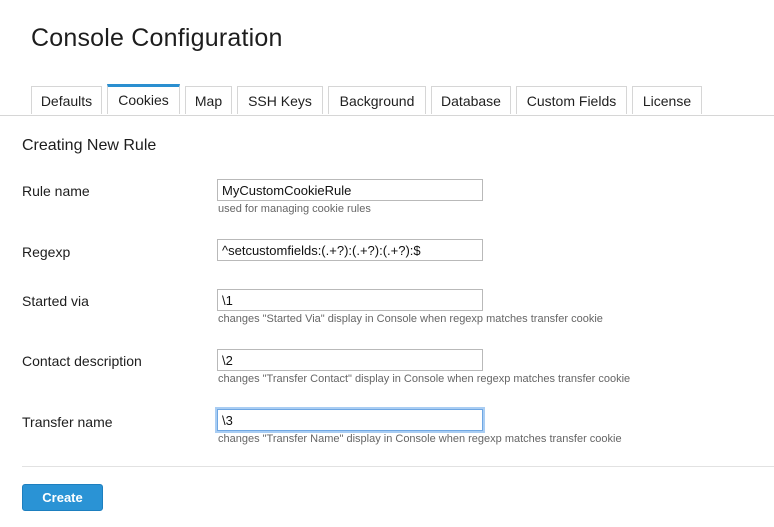 The width and height of the screenshot is (774, 527). I want to click on form-divider, so click(398, 466).